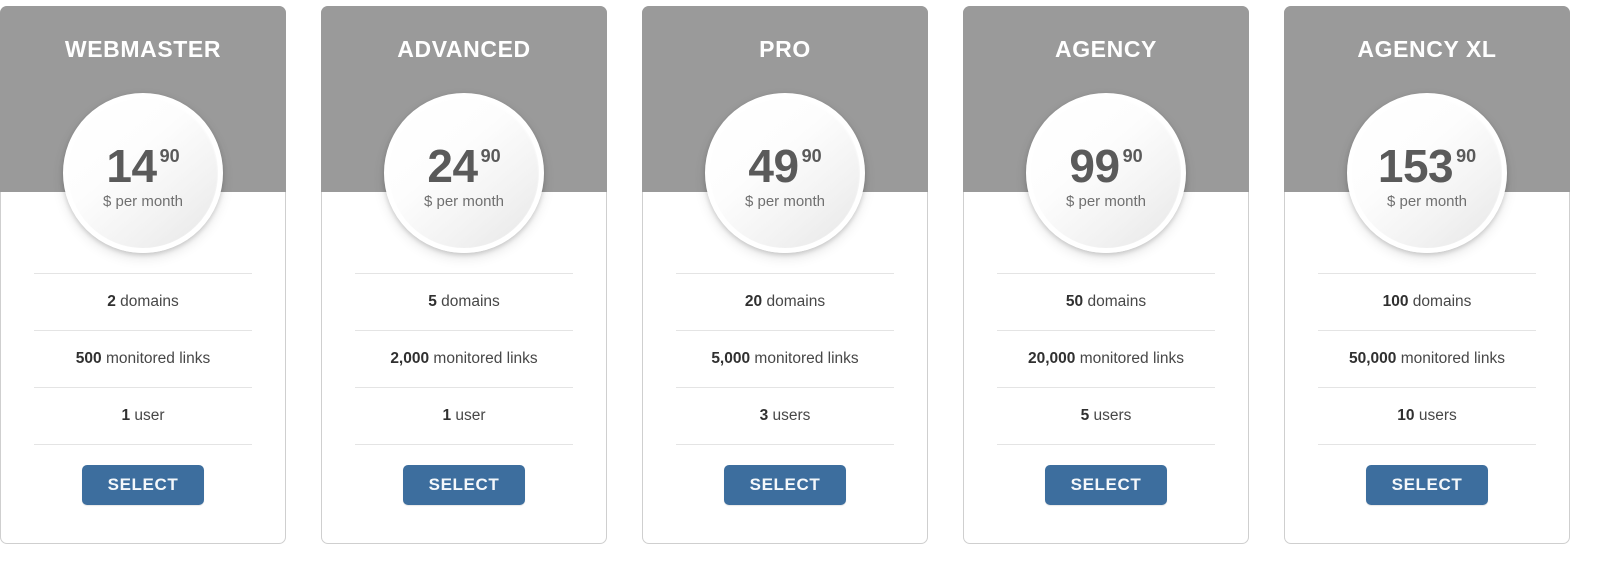 The height and width of the screenshot is (561, 1600). Describe the element at coordinates (143, 49) in the screenshot. I see `plan-title: WEBMASTER` at that location.